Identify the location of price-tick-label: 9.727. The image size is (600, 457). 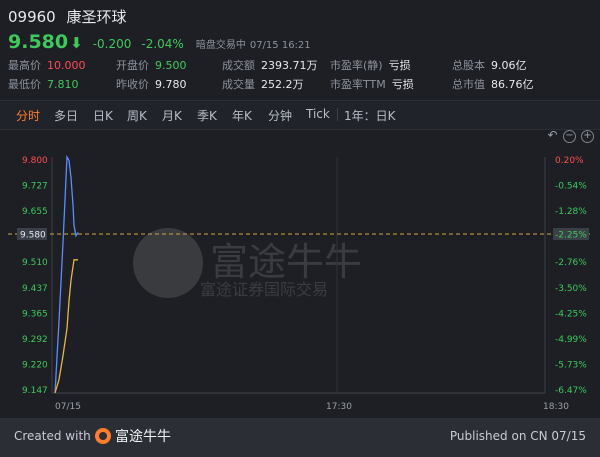
(35, 187).